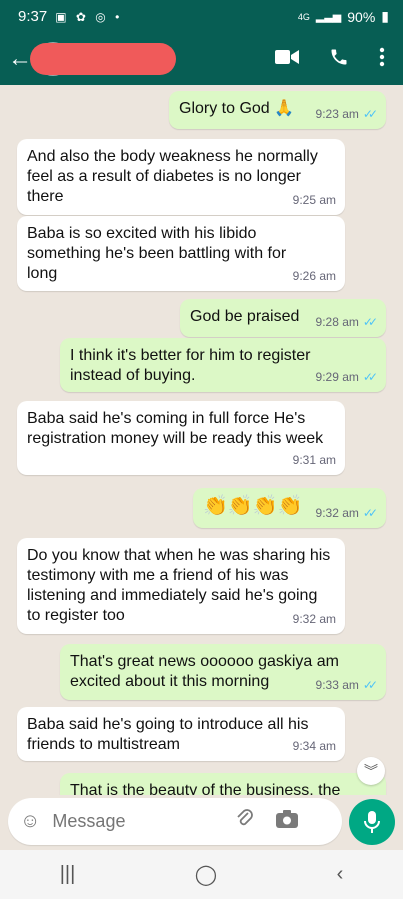 The width and height of the screenshot is (403, 899). What do you see at coordinates (201, 59) in the screenshot?
I see `chat-header: ←` at bounding box center [201, 59].